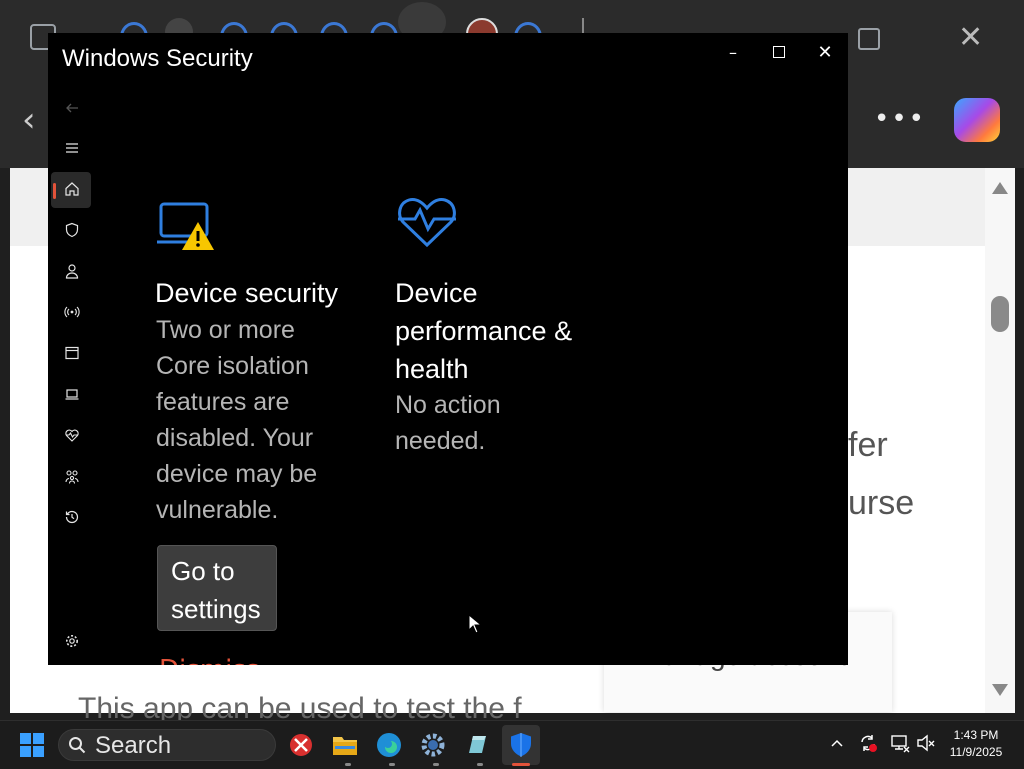 The image size is (1024, 769). What do you see at coordinates (976, 735) in the screenshot?
I see `clock-time: 1:43 PM` at bounding box center [976, 735].